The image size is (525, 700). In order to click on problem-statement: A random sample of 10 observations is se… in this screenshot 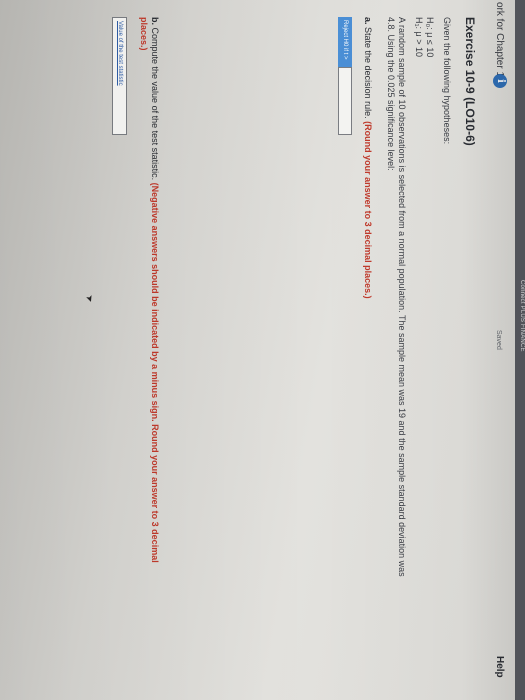, I will do `click(396, 297)`.